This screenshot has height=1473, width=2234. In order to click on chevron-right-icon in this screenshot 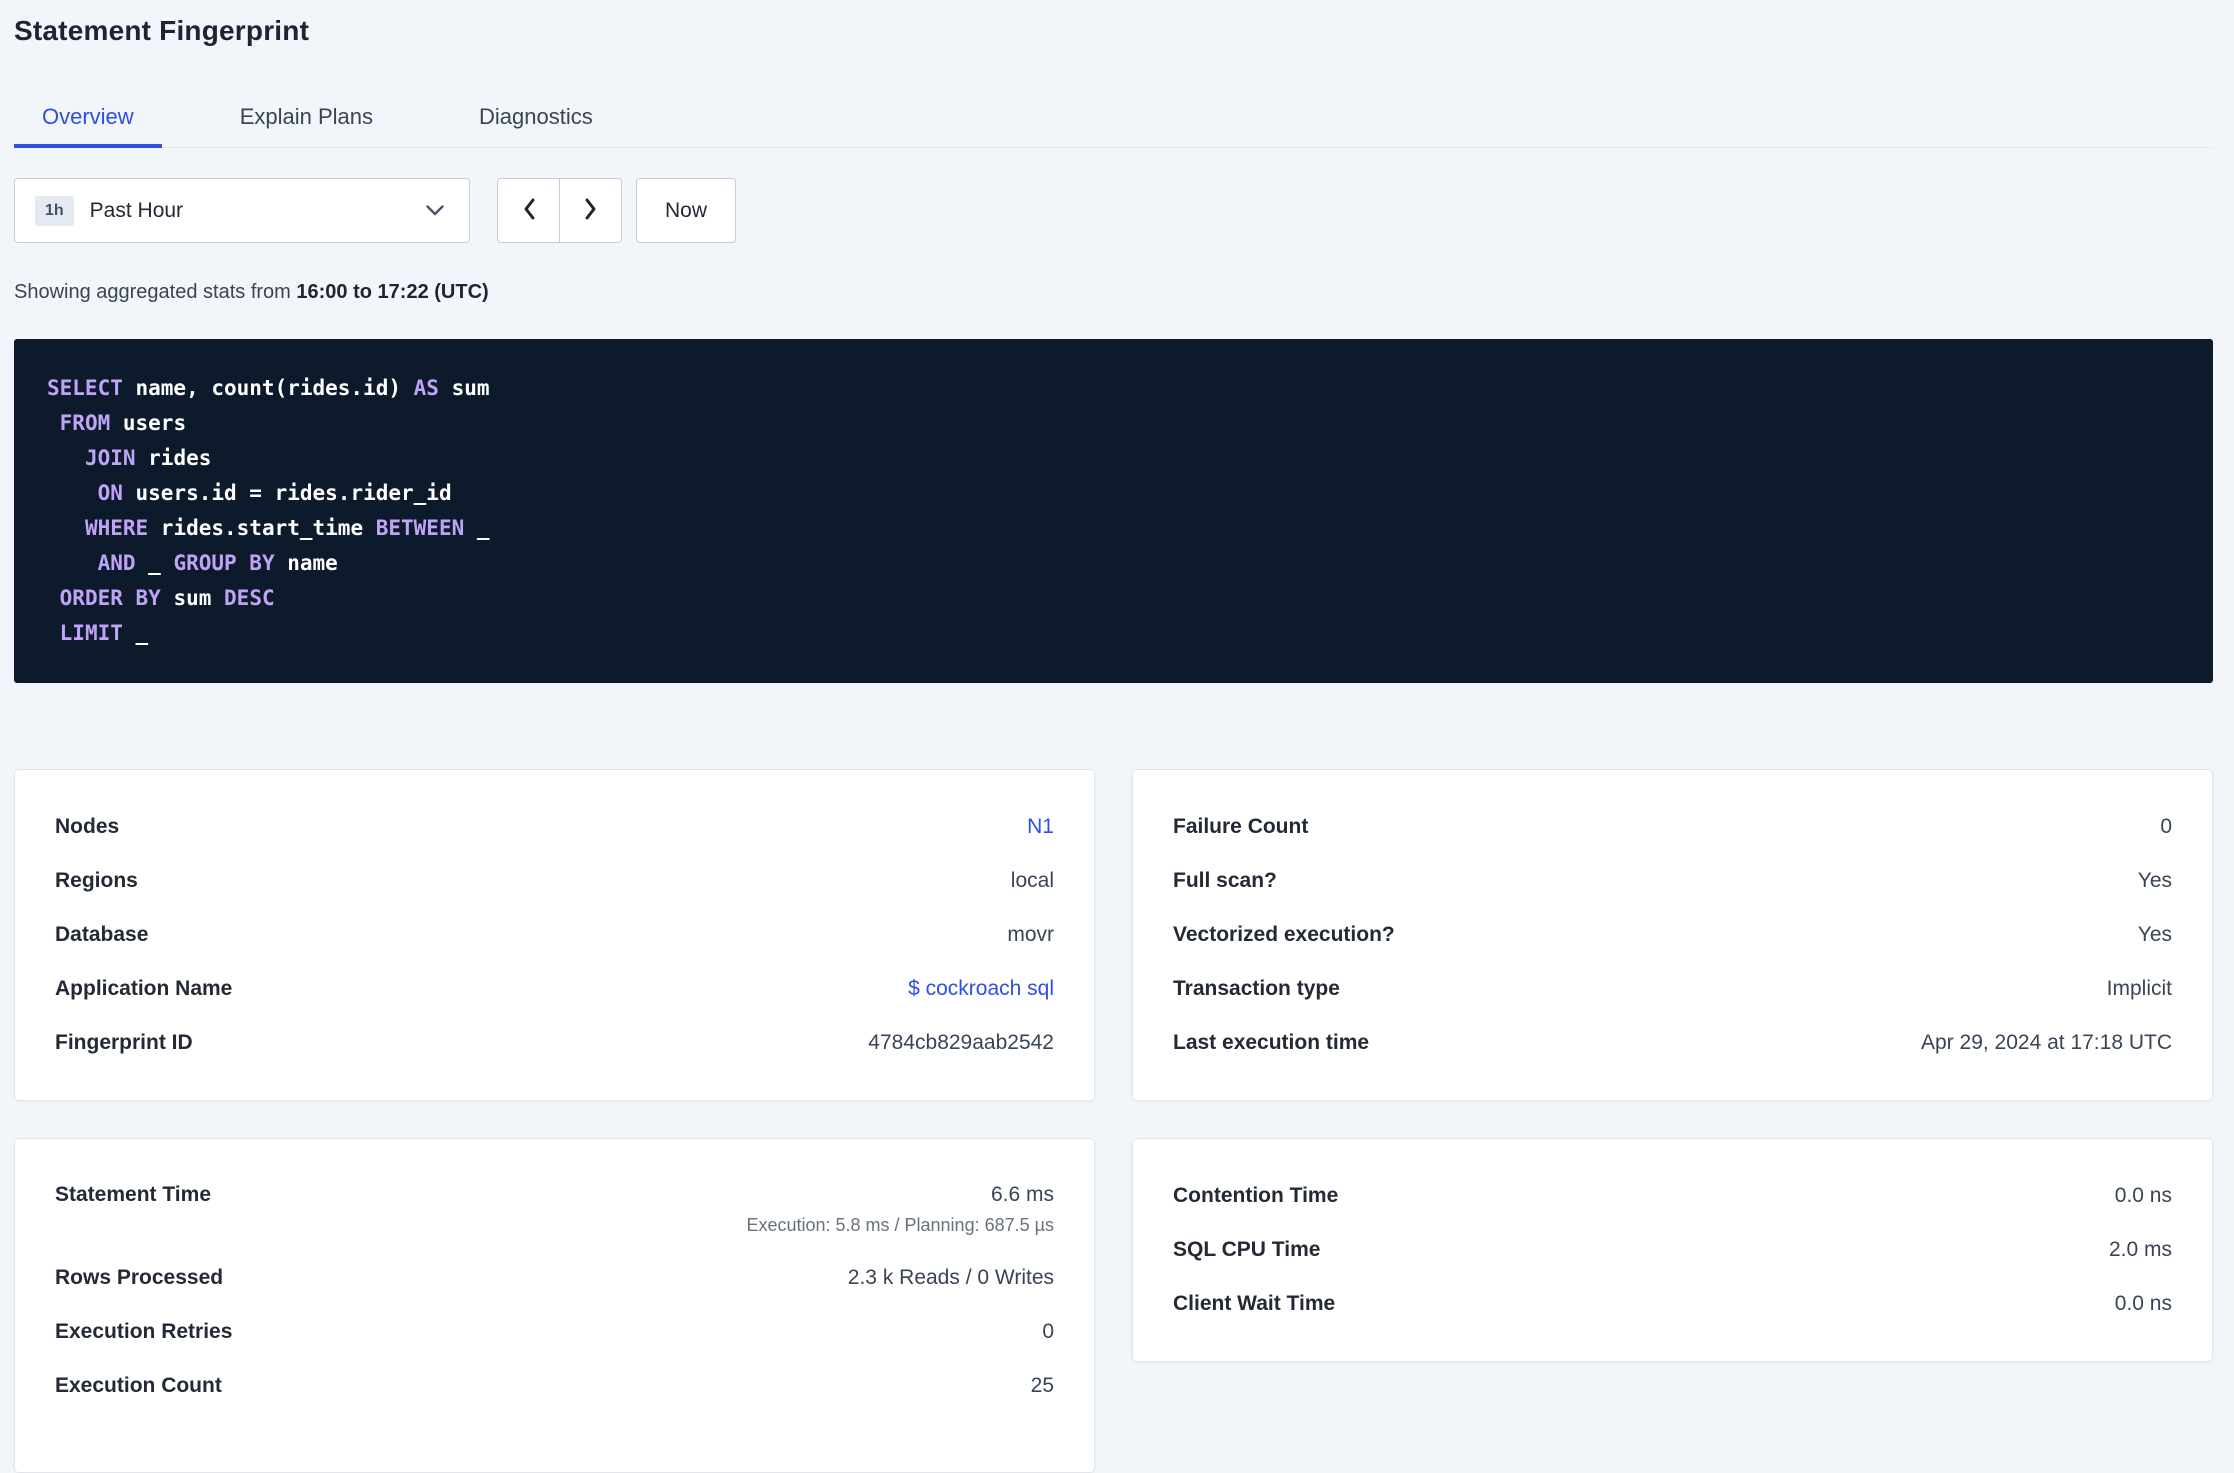, I will do `click(591, 210)`.